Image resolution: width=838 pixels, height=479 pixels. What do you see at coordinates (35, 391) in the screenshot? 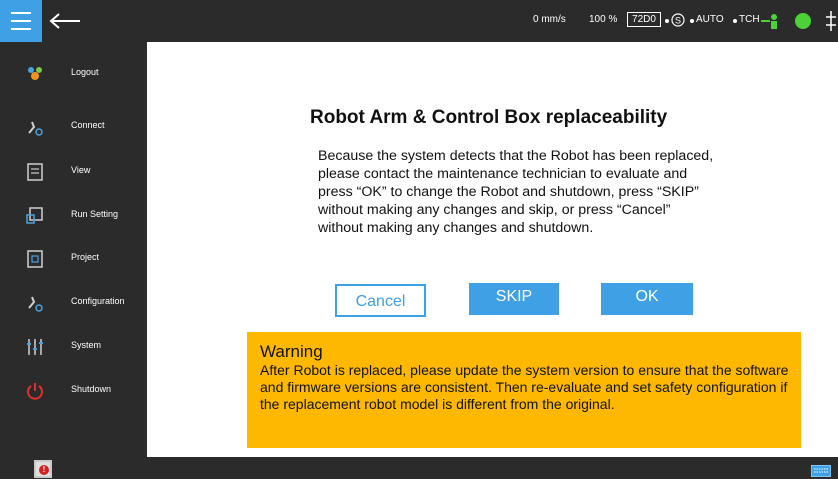
I see `power-icon` at bounding box center [35, 391].